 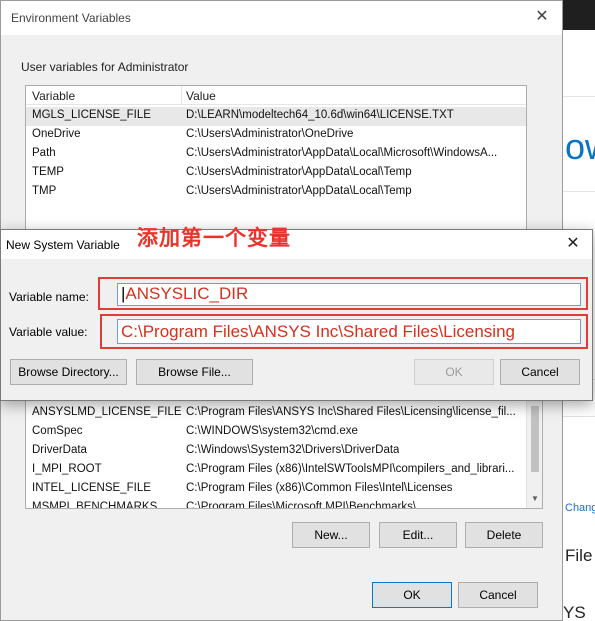 What do you see at coordinates (214, 238) in the screenshot?
I see `annotation-text: 添加第一个变量` at bounding box center [214, 238].